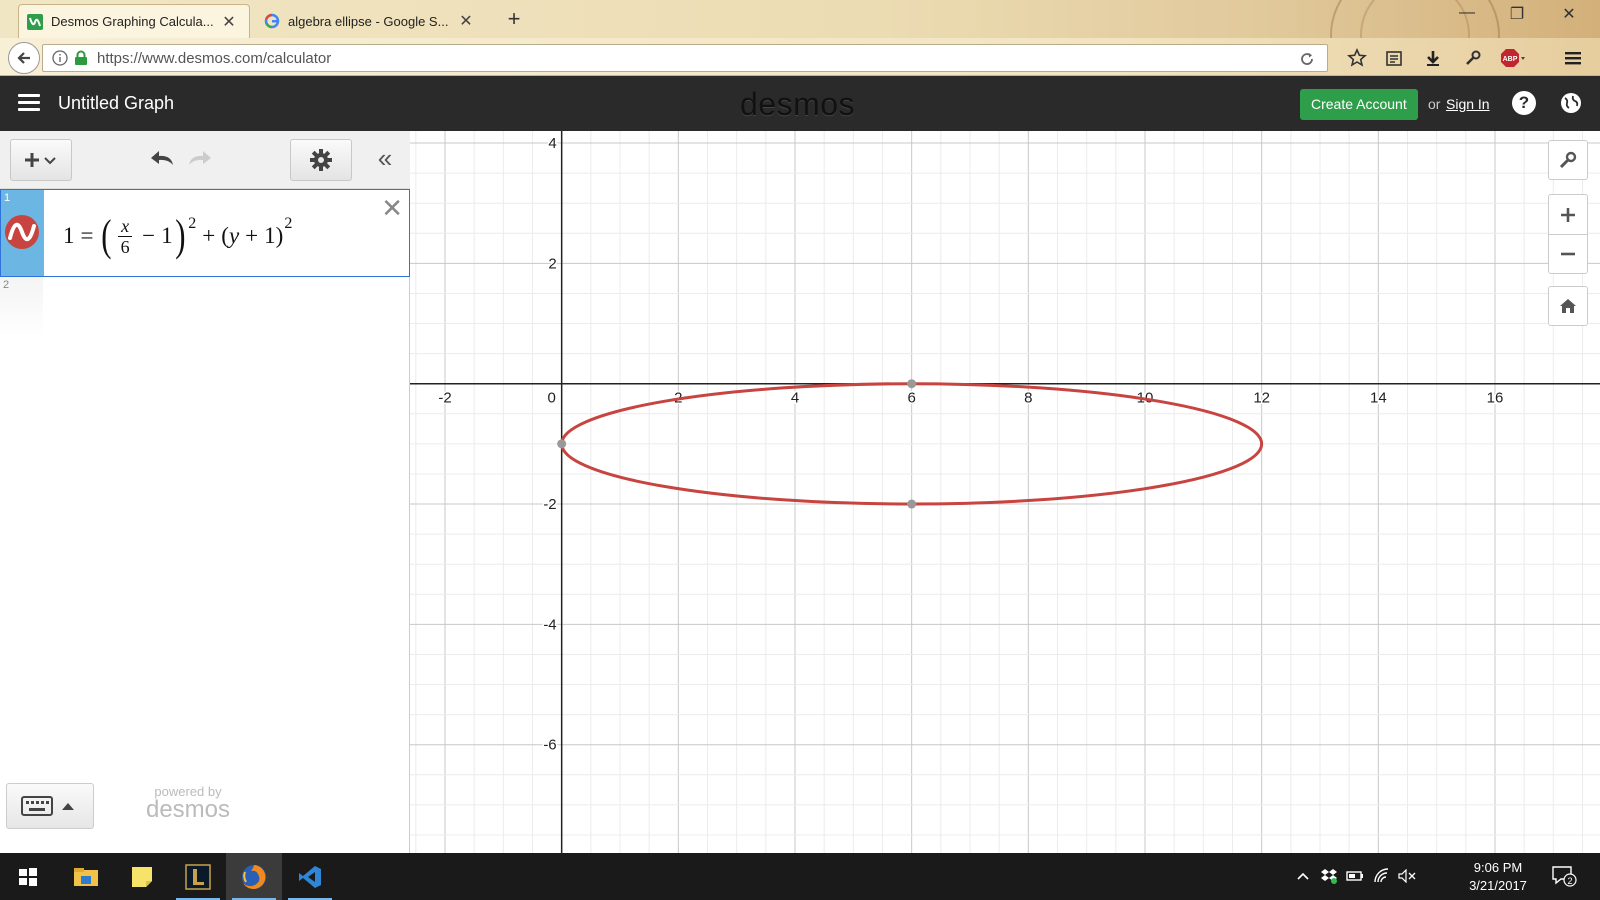  What do you see at coordinates (685, 58) in the screenshot?
I see `address-bar: https://www.desmos.com/calculator` at bounding box center [685, 58].